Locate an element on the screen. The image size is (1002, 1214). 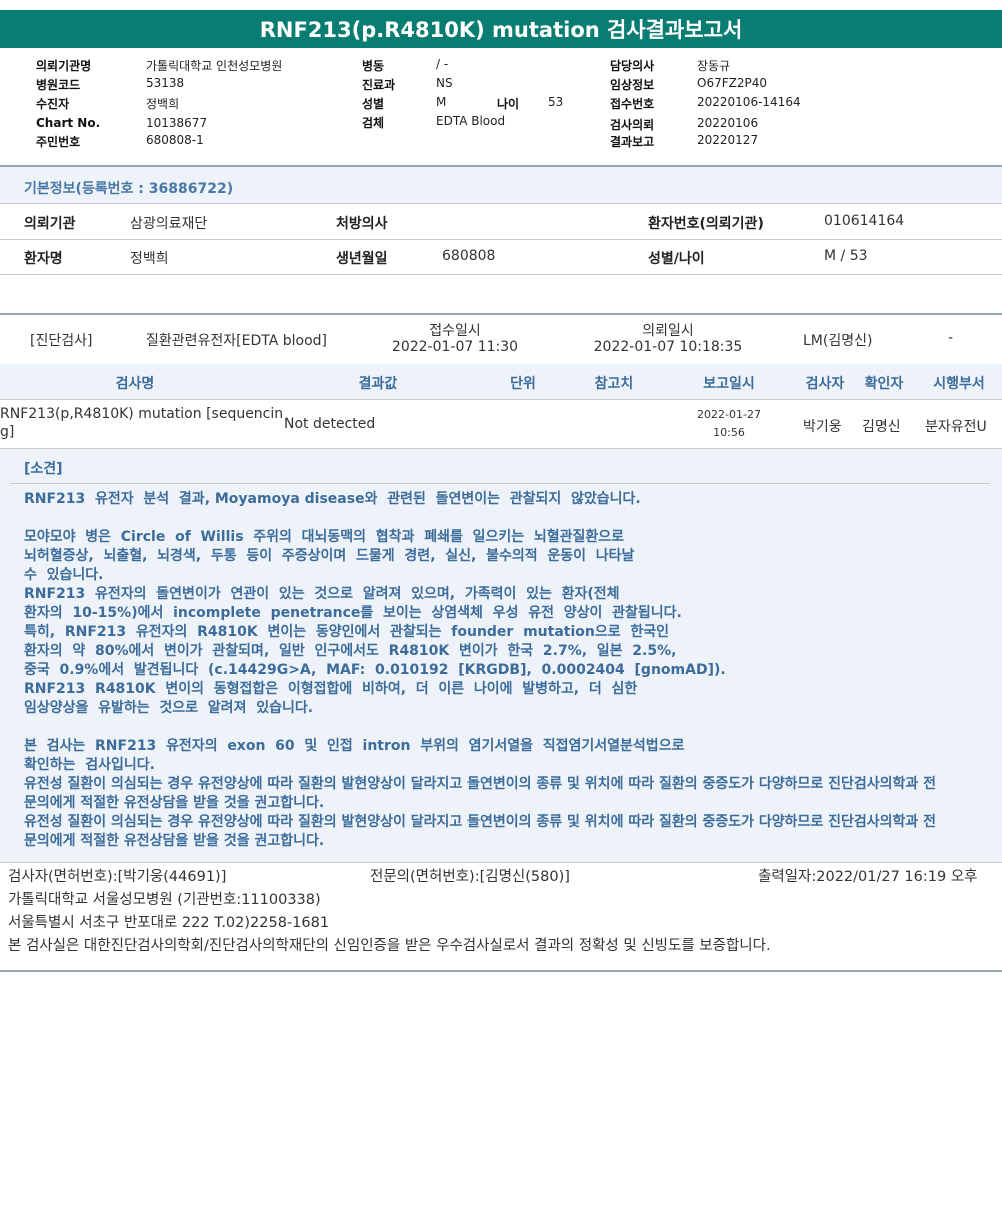
col-header-test-name: 검사명 is located at coordinates (135, 384).